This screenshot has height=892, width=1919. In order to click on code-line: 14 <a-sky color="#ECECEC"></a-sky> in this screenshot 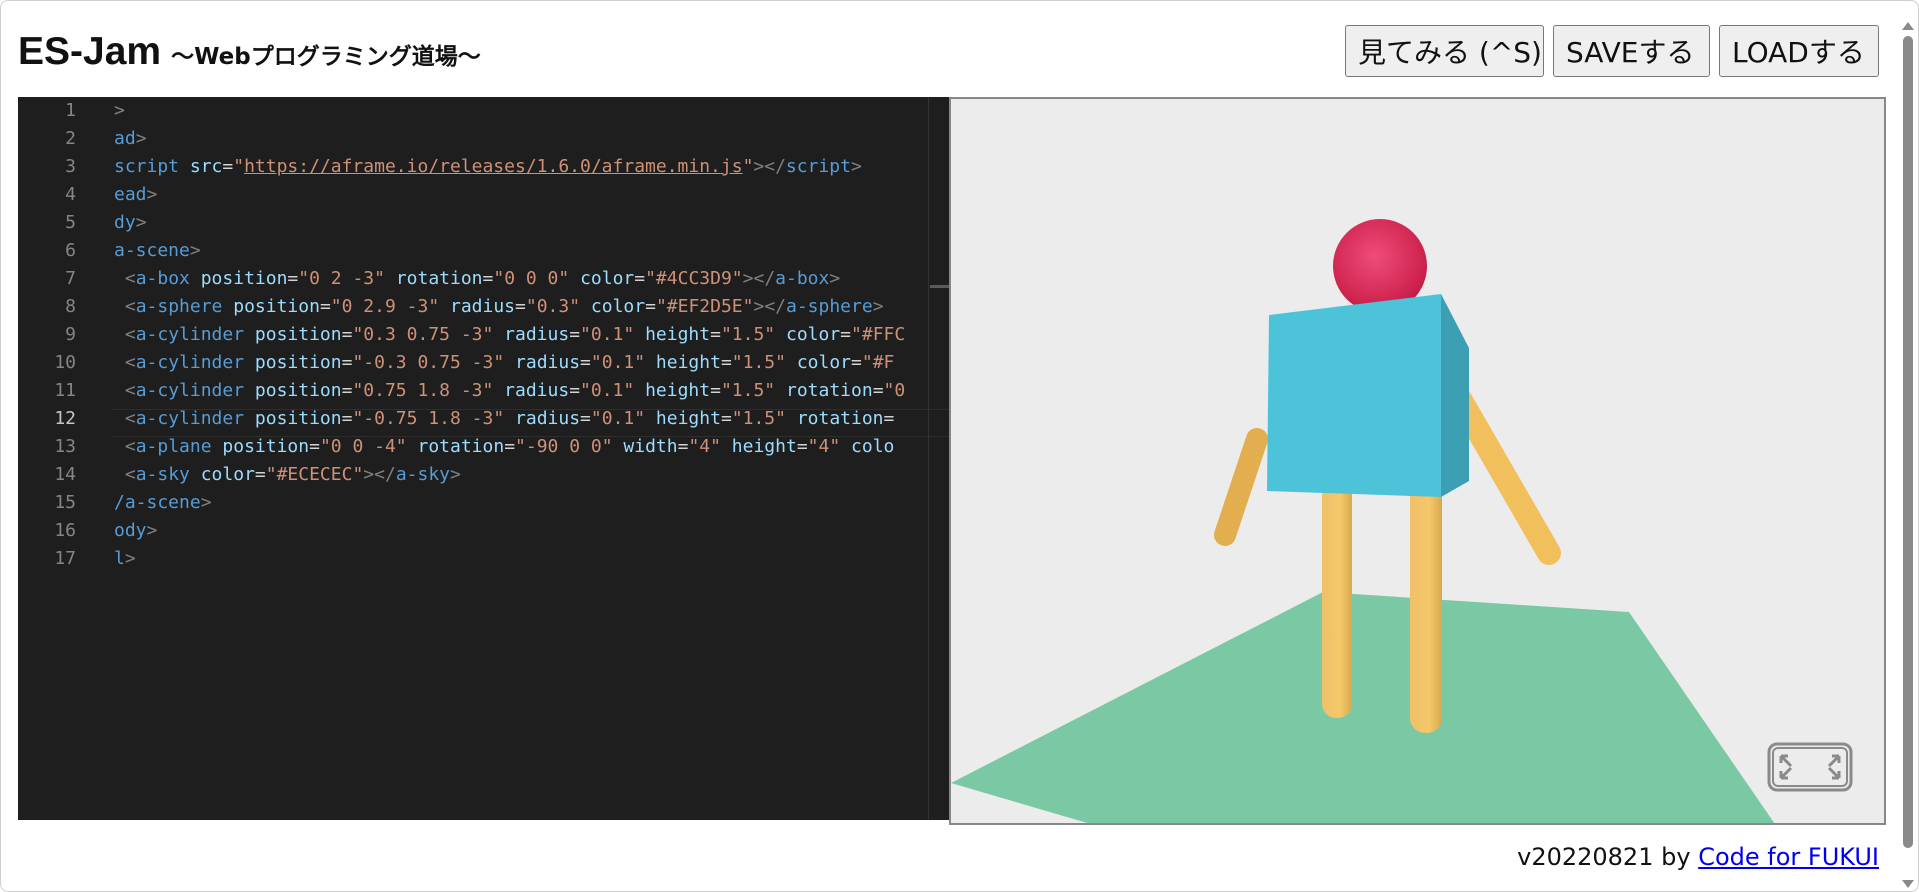, I will do `click(483, 475)`.